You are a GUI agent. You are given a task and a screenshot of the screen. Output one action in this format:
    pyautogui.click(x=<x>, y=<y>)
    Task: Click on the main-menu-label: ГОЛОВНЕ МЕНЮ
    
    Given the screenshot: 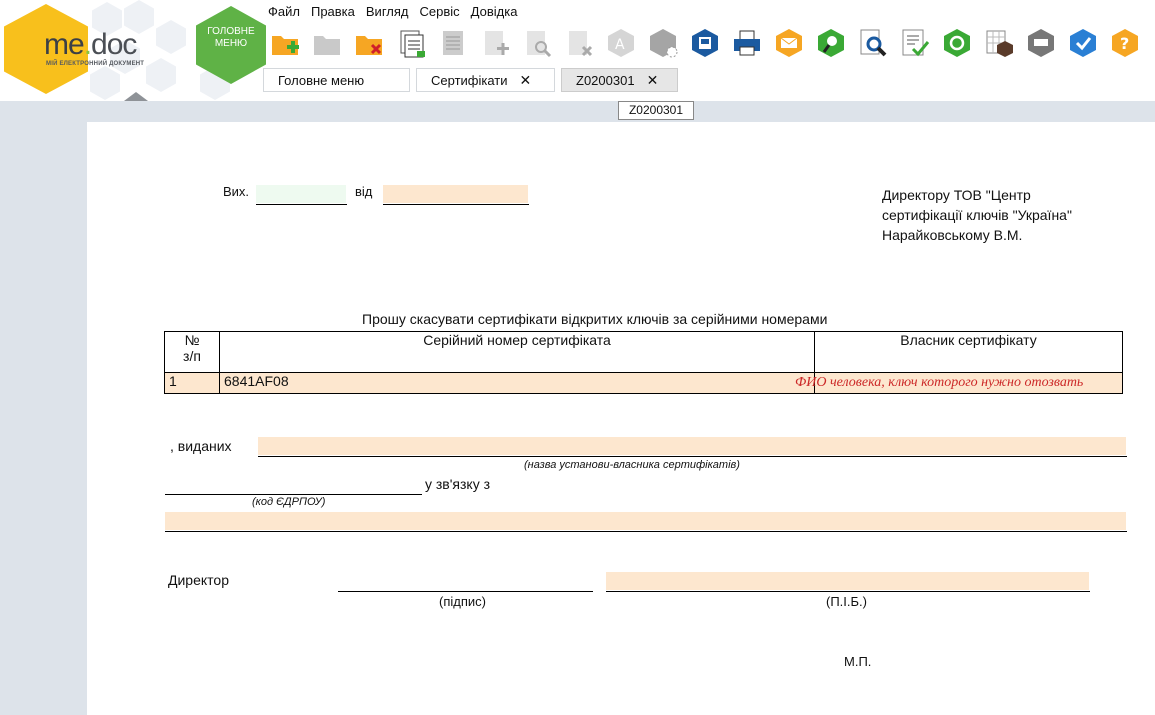 What is the action you would take?
    pyautogui.click(x=231, y=38)
    